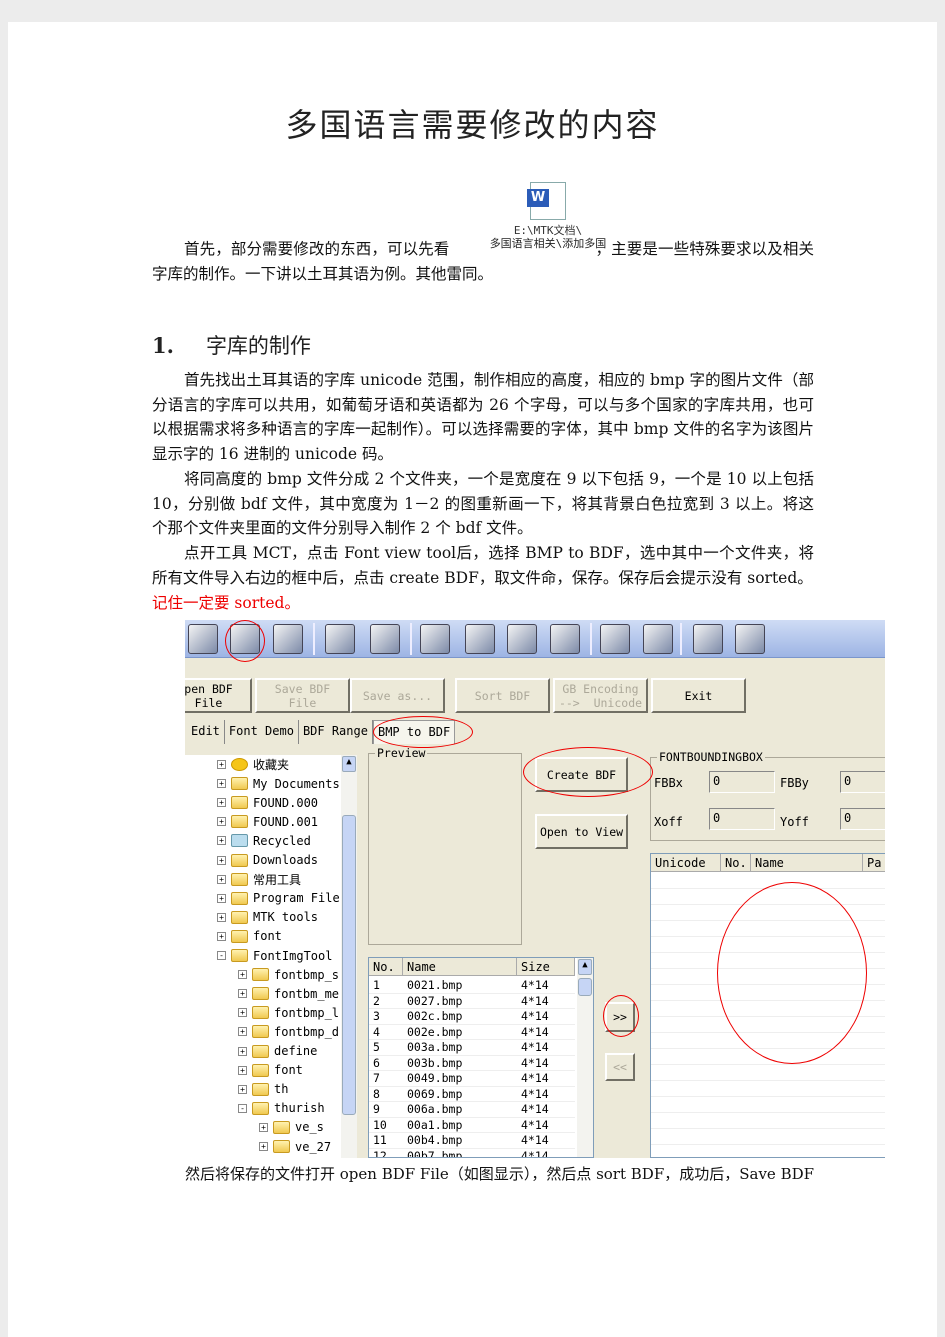  I want to click on tree-item: + MTK tools, so click(267, 917).